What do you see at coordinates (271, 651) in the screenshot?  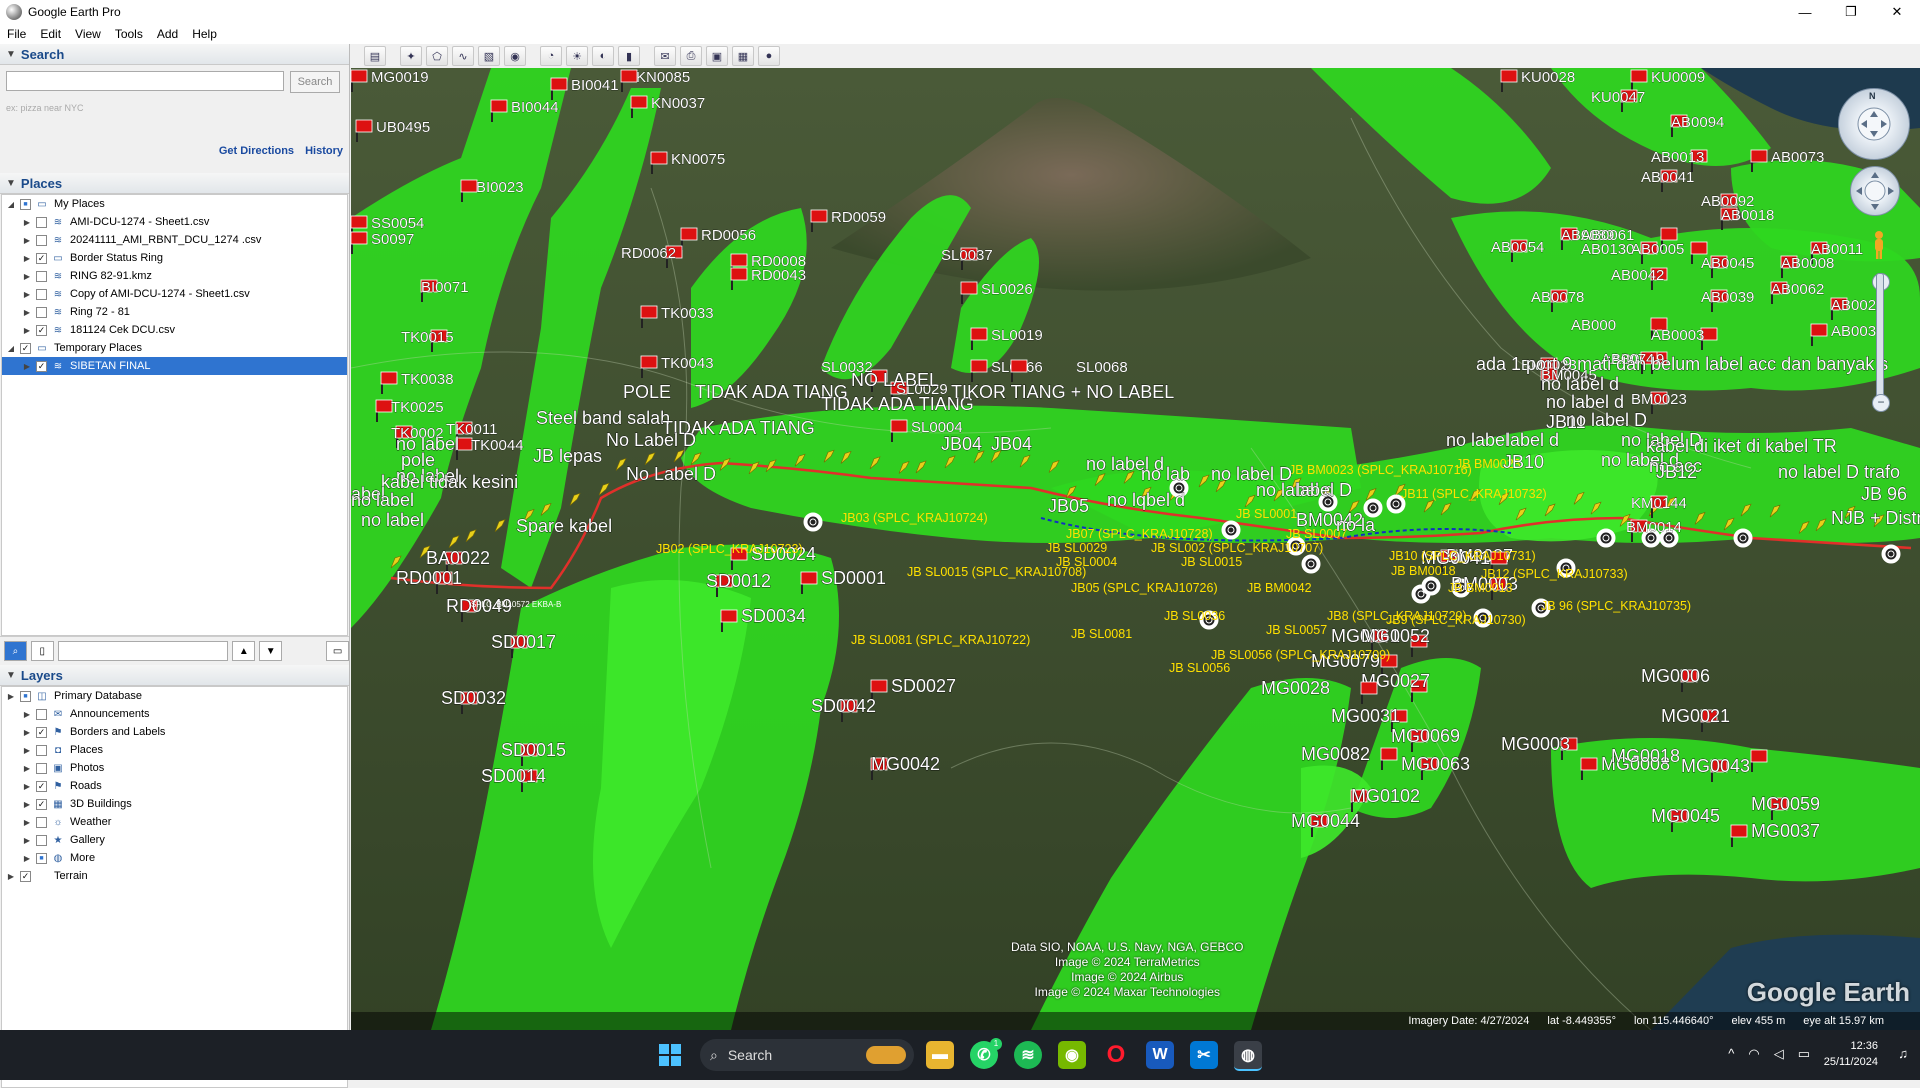 I see `move-down-button: ▼` at bounding box center [271, 651].